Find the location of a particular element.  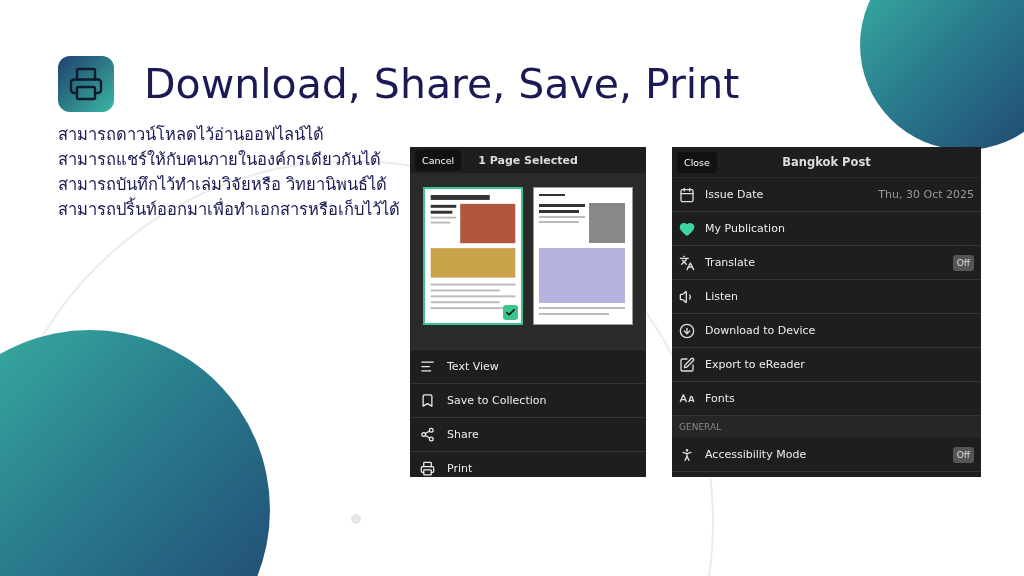

text-lines-icon is located at coordinates (427, 366).